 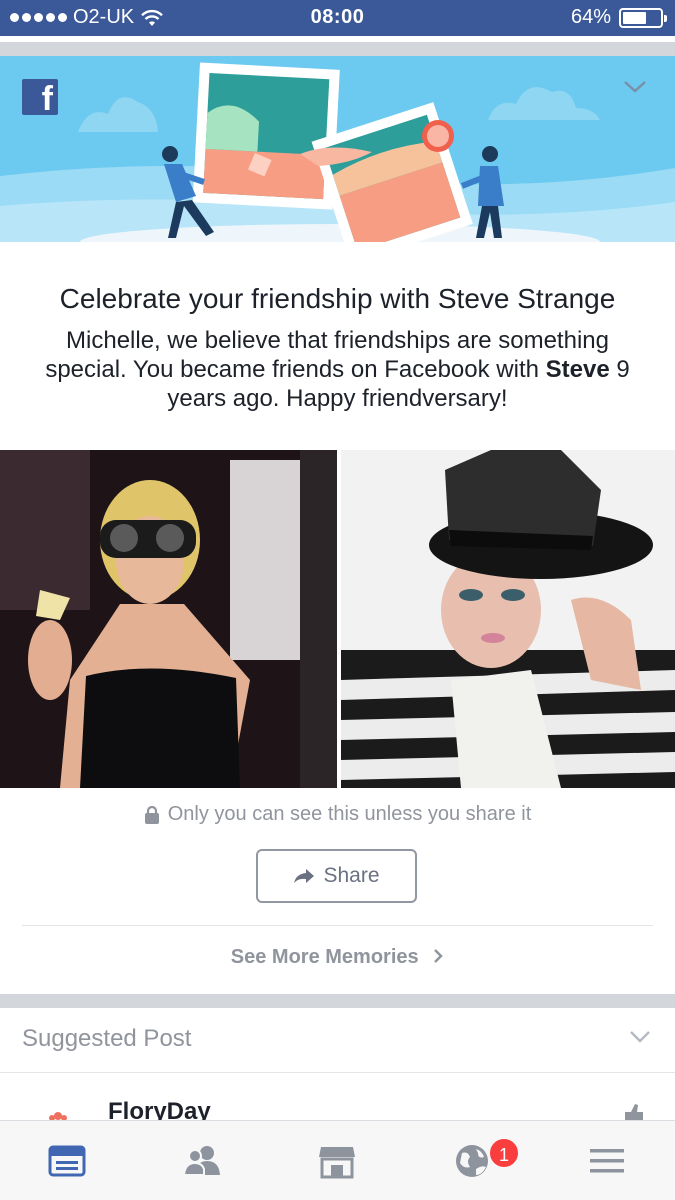 I want to click on marketplace-icon, so click(x=337, y=1161).